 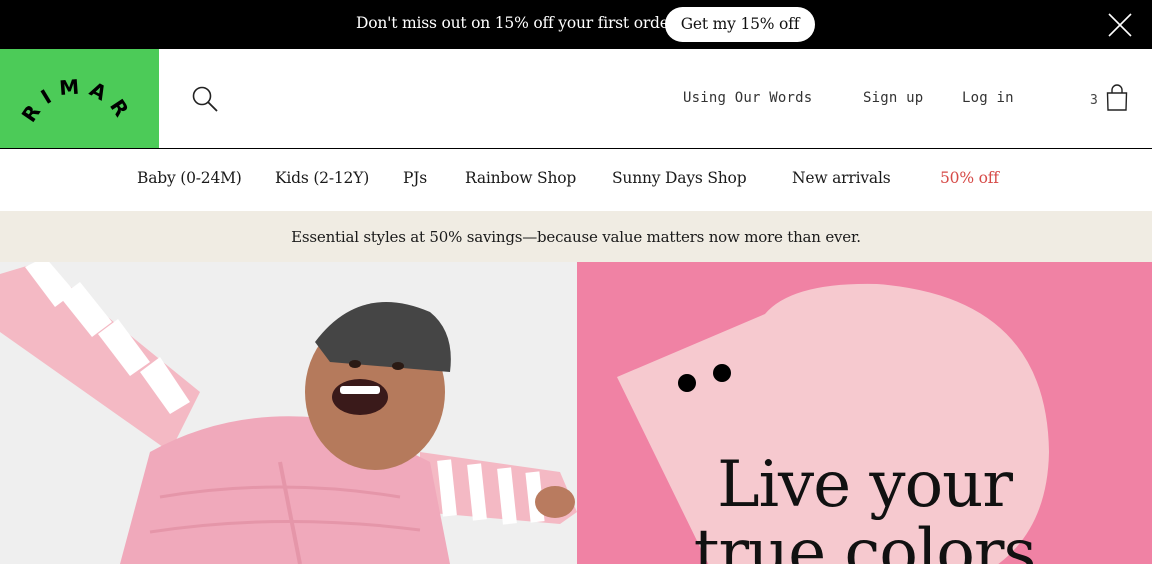 I want to click on shopping-bag-icon, so click(x=1117, y=98).